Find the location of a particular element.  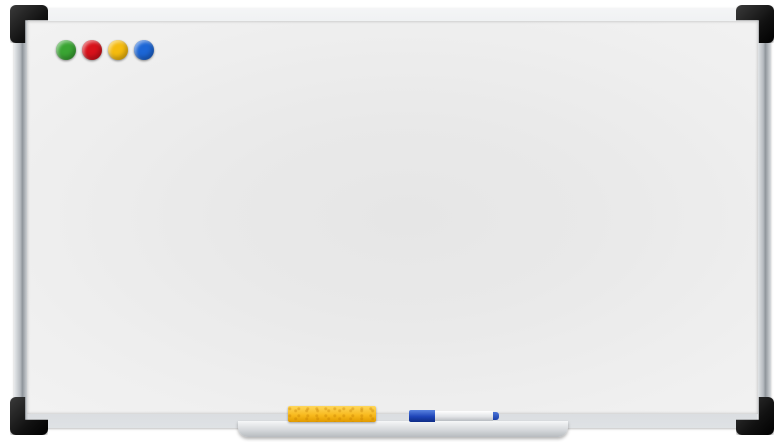

marker-cap is located at coordinates (422, 416).